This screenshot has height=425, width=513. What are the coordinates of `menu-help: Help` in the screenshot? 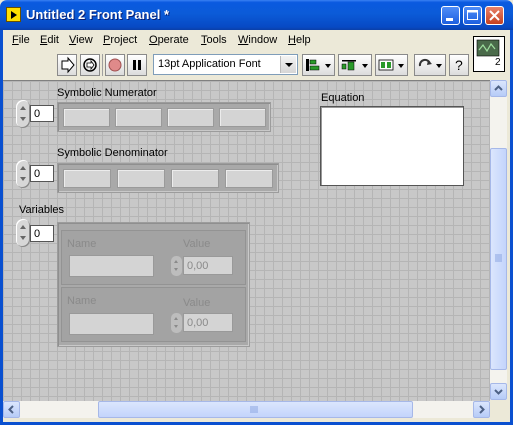 It's located at (299, 40).